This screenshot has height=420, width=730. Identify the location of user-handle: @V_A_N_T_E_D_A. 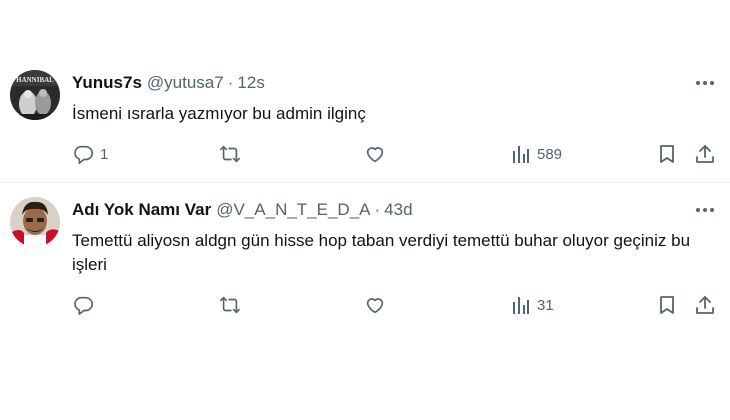
(293, 210).